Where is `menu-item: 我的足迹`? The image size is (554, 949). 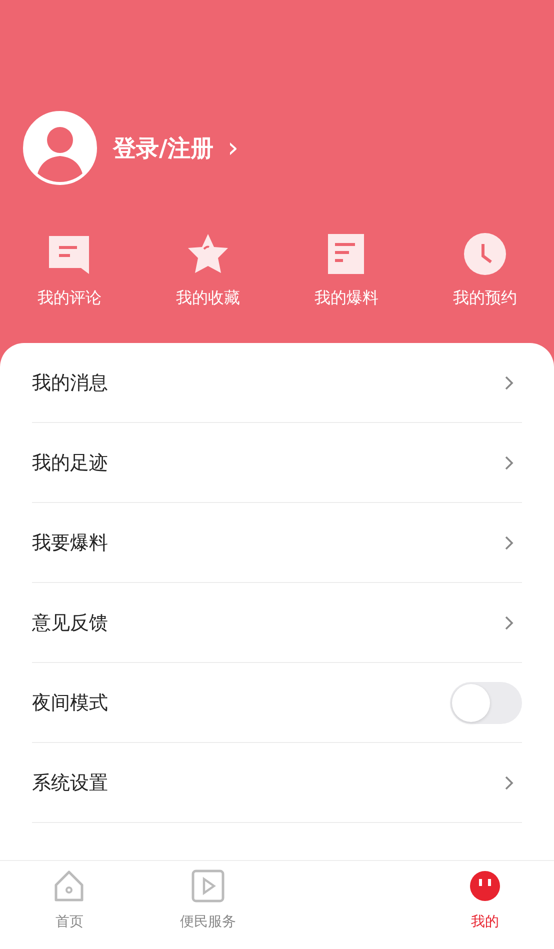 menu-item: 我的足迹 is located at coordinates (70, 463).